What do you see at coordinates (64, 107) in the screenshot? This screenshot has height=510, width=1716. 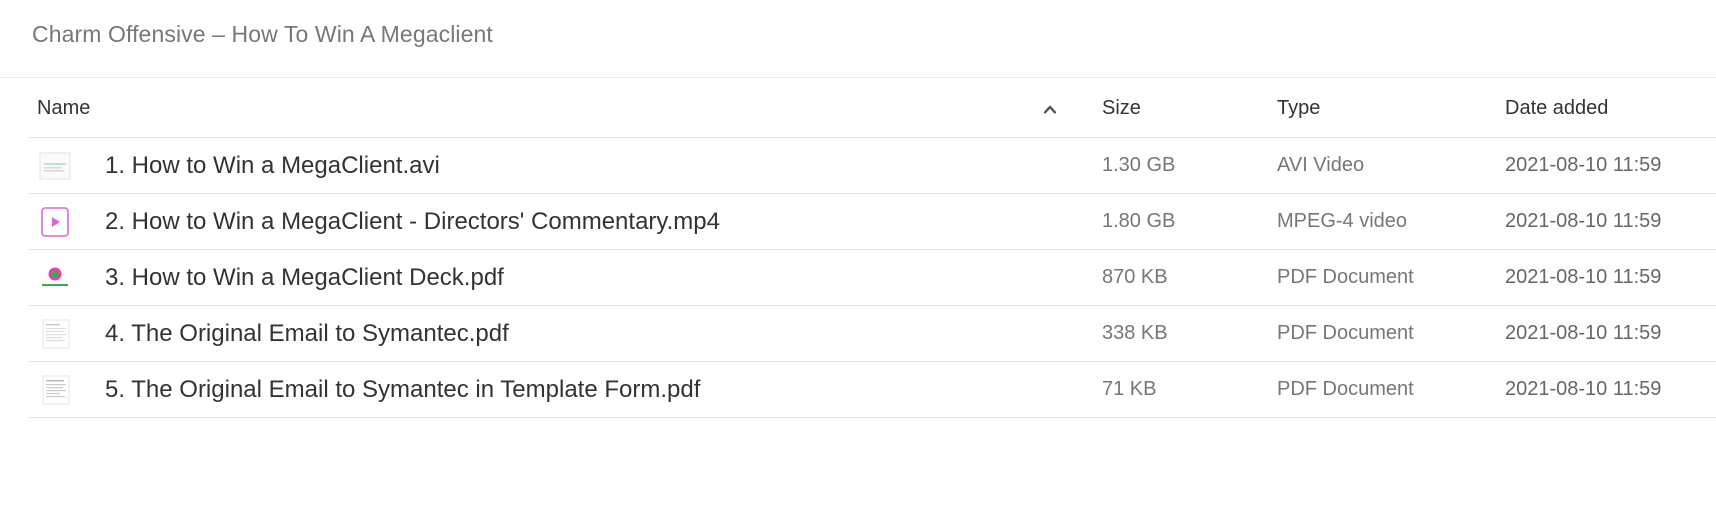 I see `column-header-name-label: Name` at bounding box center [64, 107].